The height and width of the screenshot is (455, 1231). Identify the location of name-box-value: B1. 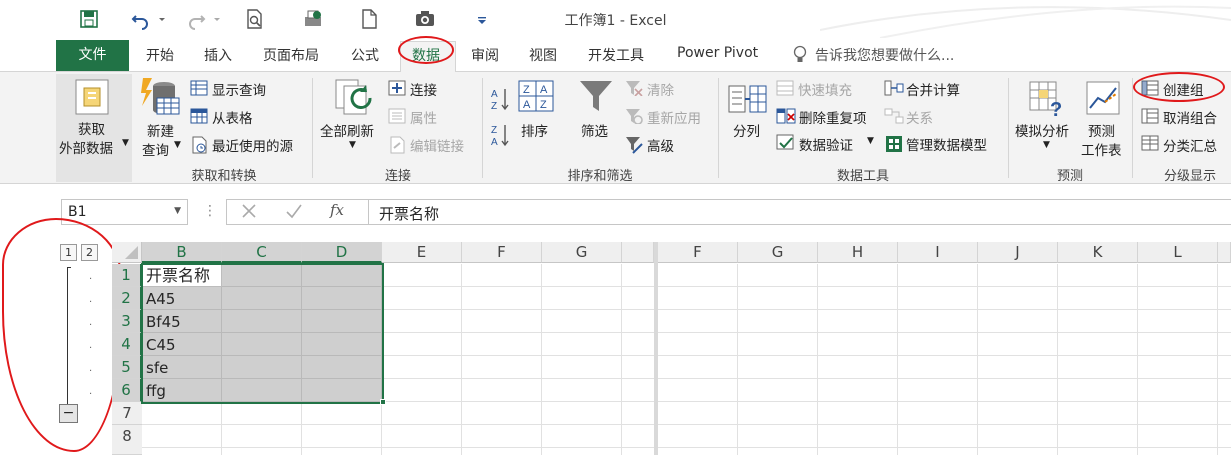
(77, 212).